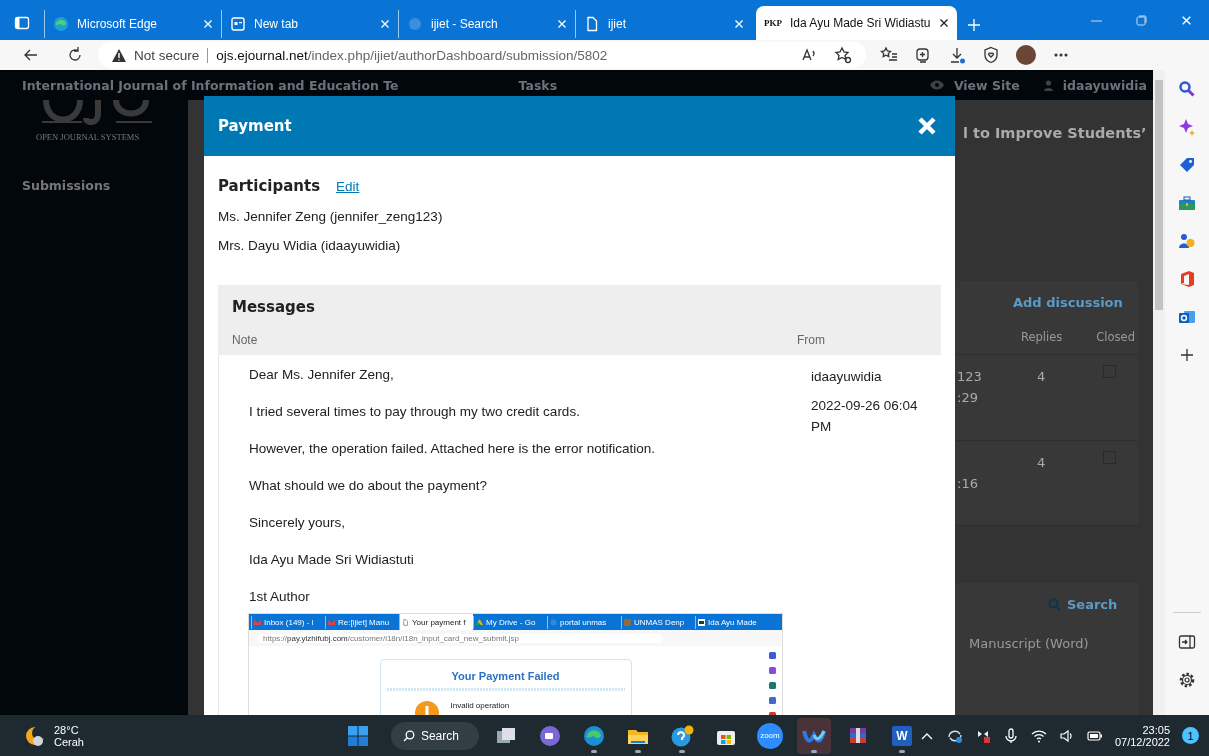 This screenshot has width=1209, height=756. Describe the element at coordinates (813, 735) in the screenshot. I see `wave-app-icon` at that location.